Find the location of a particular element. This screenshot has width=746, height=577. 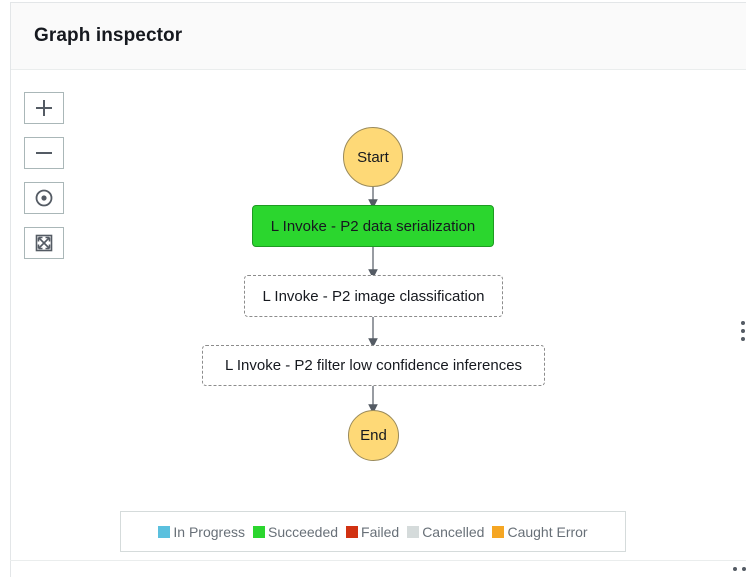

legend-item-succeeded: Succeeded is located at coordinates (295, 531).